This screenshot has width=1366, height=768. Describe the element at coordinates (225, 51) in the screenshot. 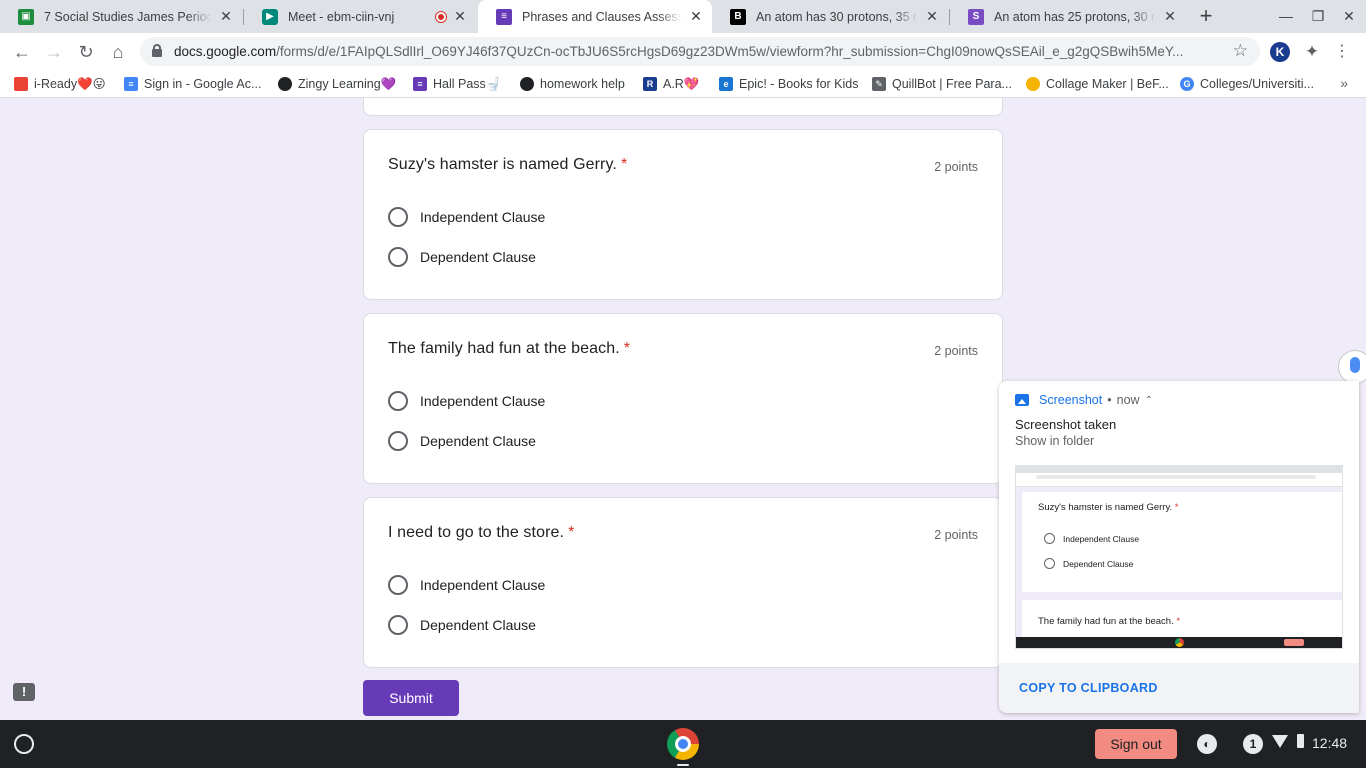

I see `url-host: docs.google.com` at that location.